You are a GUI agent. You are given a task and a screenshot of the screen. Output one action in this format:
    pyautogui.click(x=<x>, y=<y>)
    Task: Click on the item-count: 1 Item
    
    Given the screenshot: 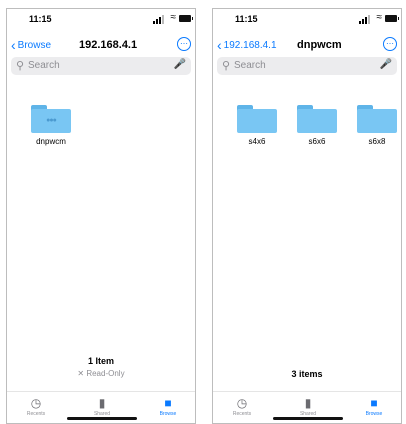 What is the action you would take?
    pyautogui.click(x=100, y=361)
    